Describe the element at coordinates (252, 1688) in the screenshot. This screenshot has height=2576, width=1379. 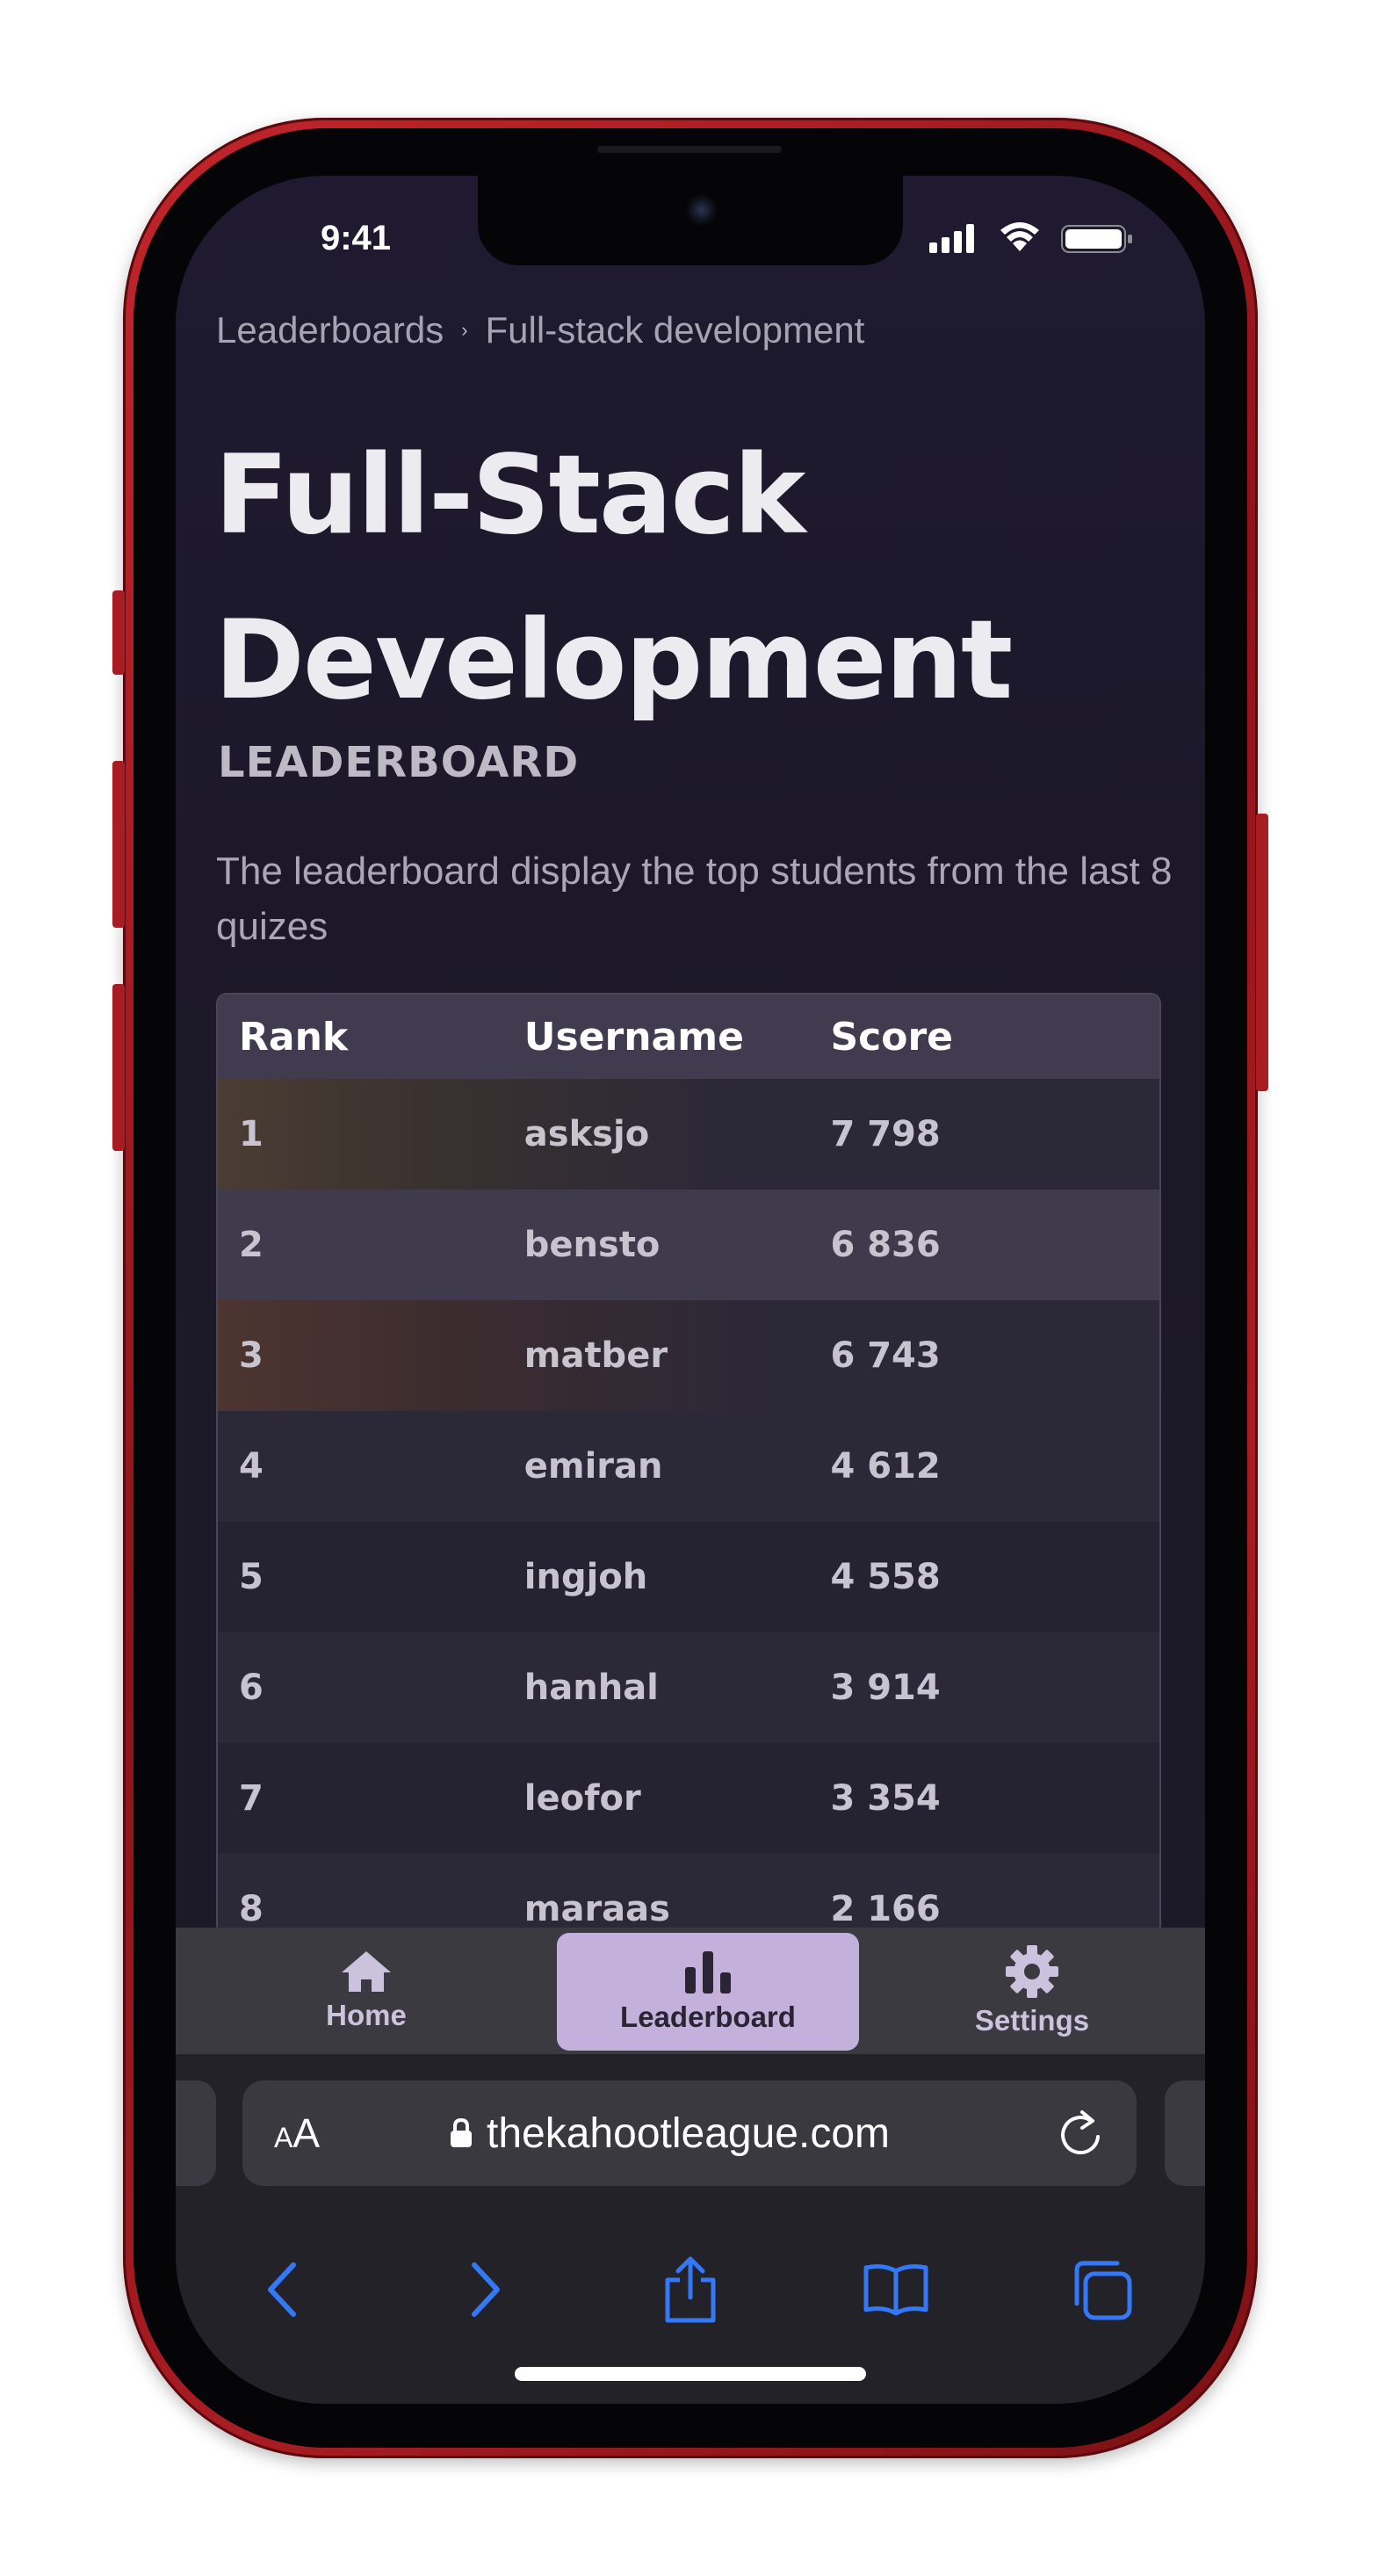
I see `row-rank: 6` at that location.